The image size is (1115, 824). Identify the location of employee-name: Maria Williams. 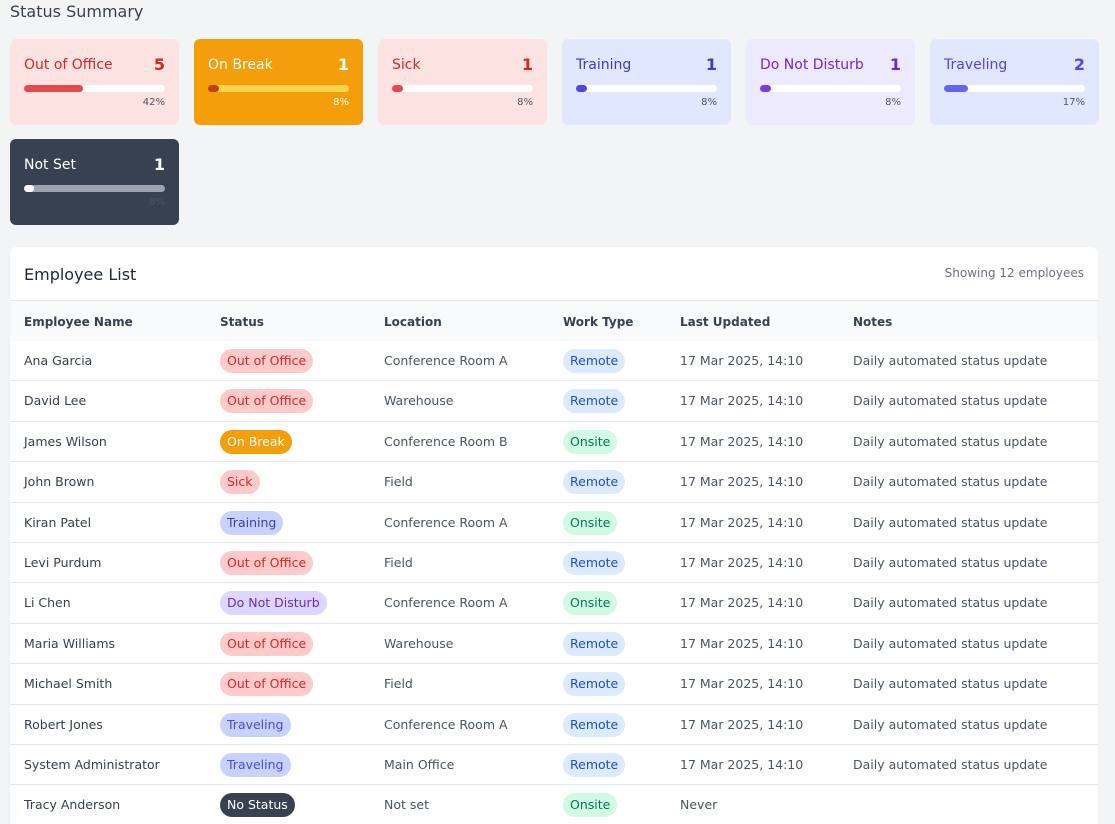
(70, 643).